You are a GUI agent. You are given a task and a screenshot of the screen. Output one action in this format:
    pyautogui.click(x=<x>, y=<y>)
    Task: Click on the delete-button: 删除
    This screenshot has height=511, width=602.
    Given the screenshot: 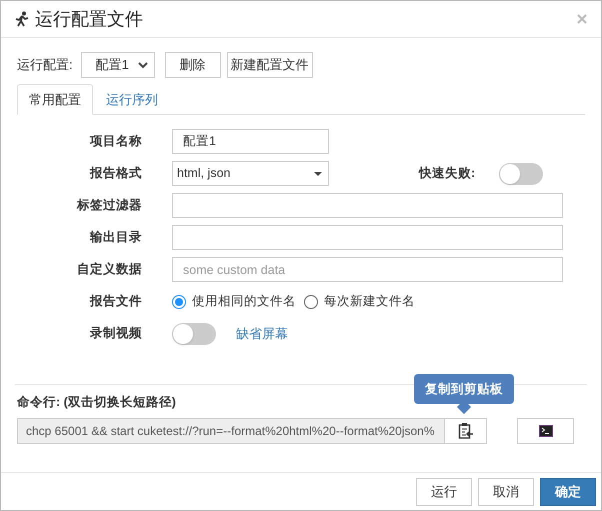 What is the action you would take?
    pyautogui.click(x=192, y=65)
    